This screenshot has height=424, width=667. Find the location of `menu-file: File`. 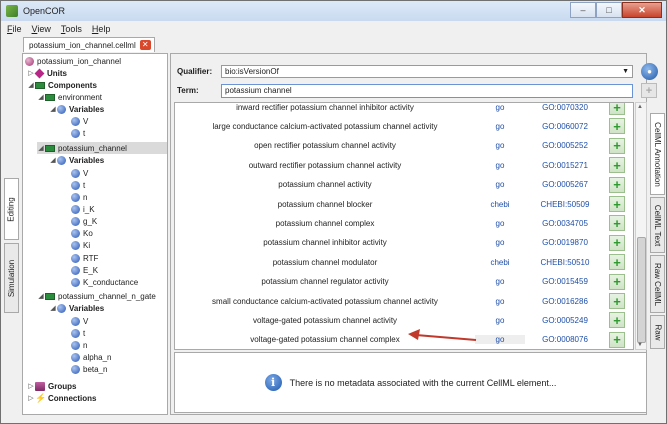

menu-file: File is located at coordinates (14, 29).